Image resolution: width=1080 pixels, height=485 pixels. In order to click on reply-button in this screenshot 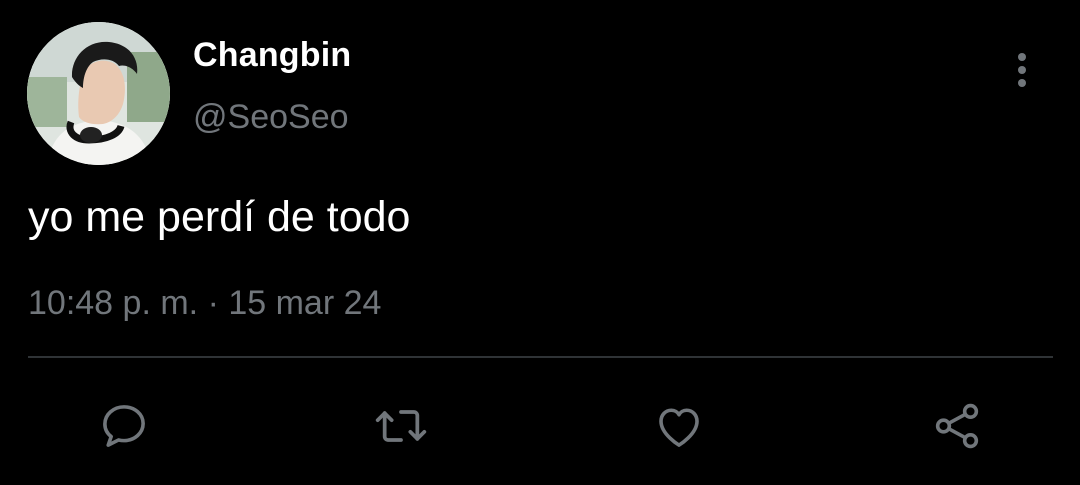, I will do `click(124, 426)`.